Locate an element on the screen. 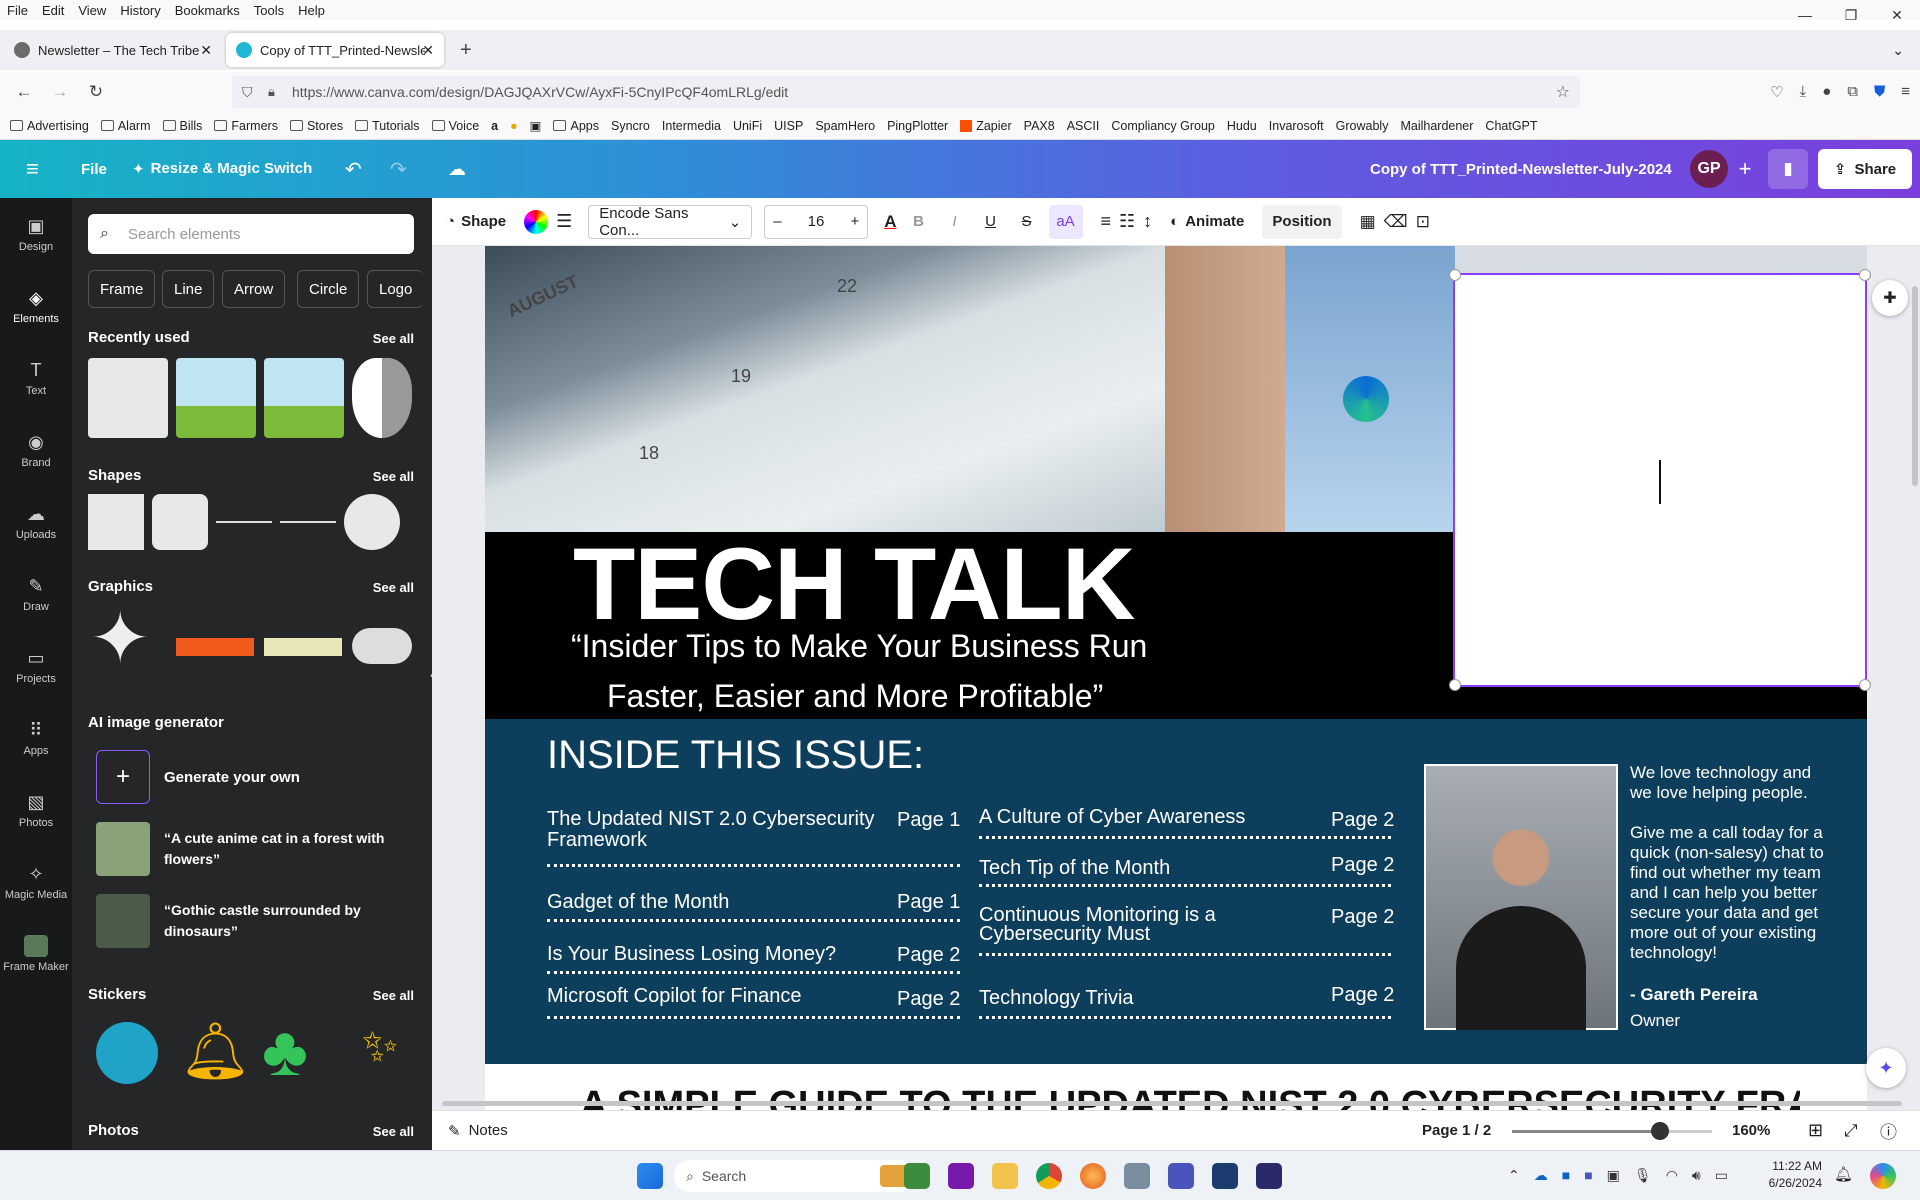 The width and height of the screenshot is (1920, 1200). toc-left-2-title: Gadget of the Month is located at coordinates (638, 902).